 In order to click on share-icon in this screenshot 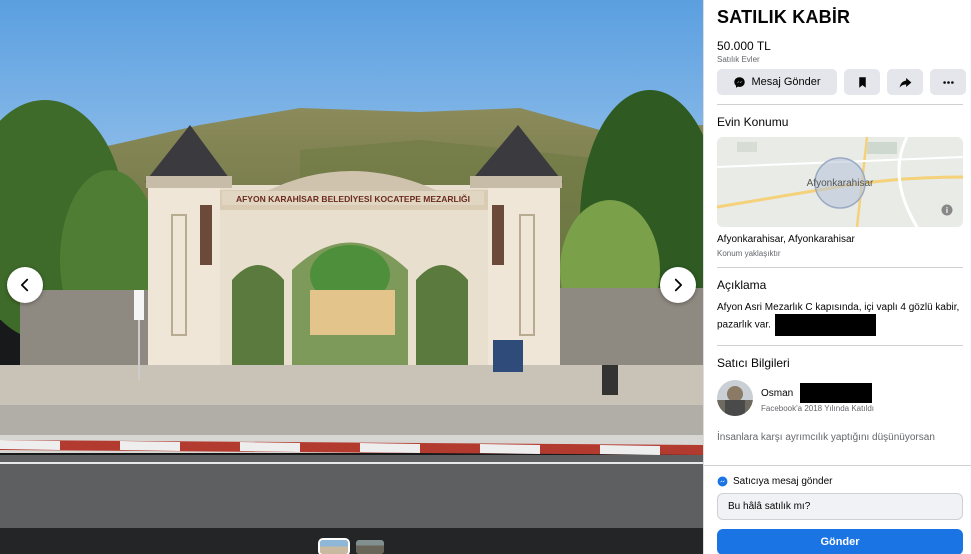, I will do `click(905, 82)`.